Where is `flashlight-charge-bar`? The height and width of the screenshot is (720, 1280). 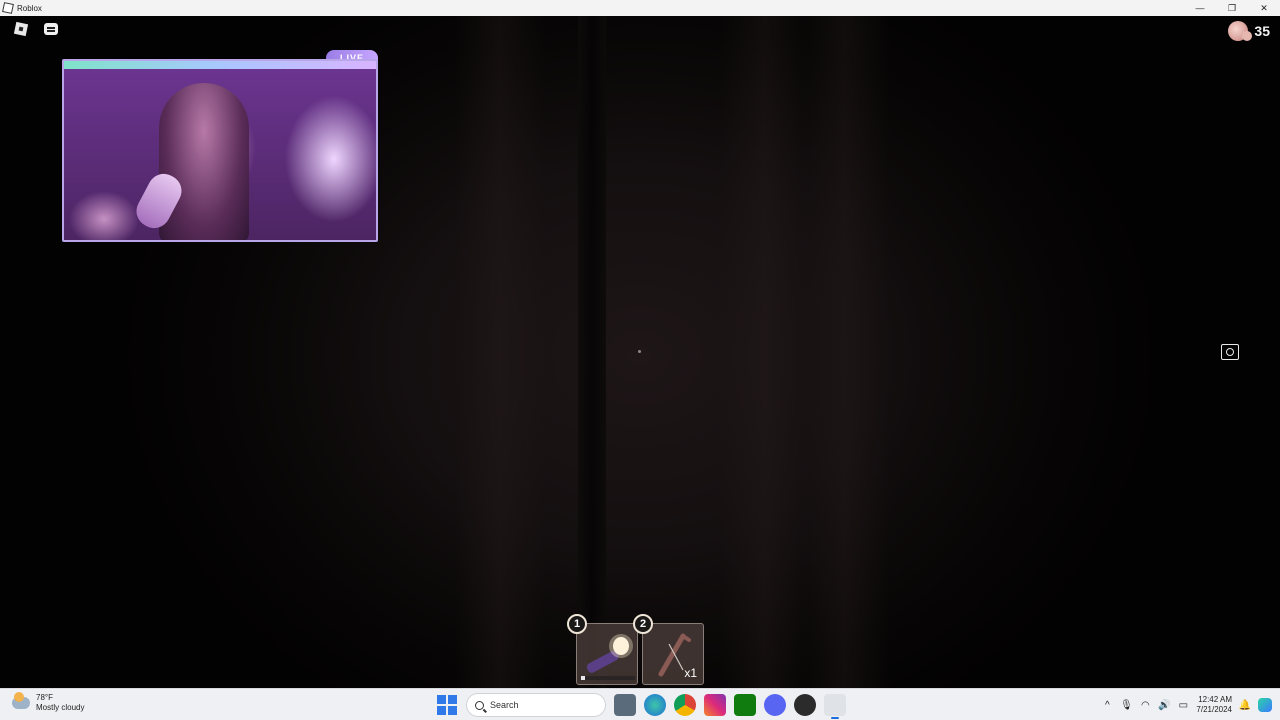 flashlight-charge-bar is located at coordinates (608, 678).